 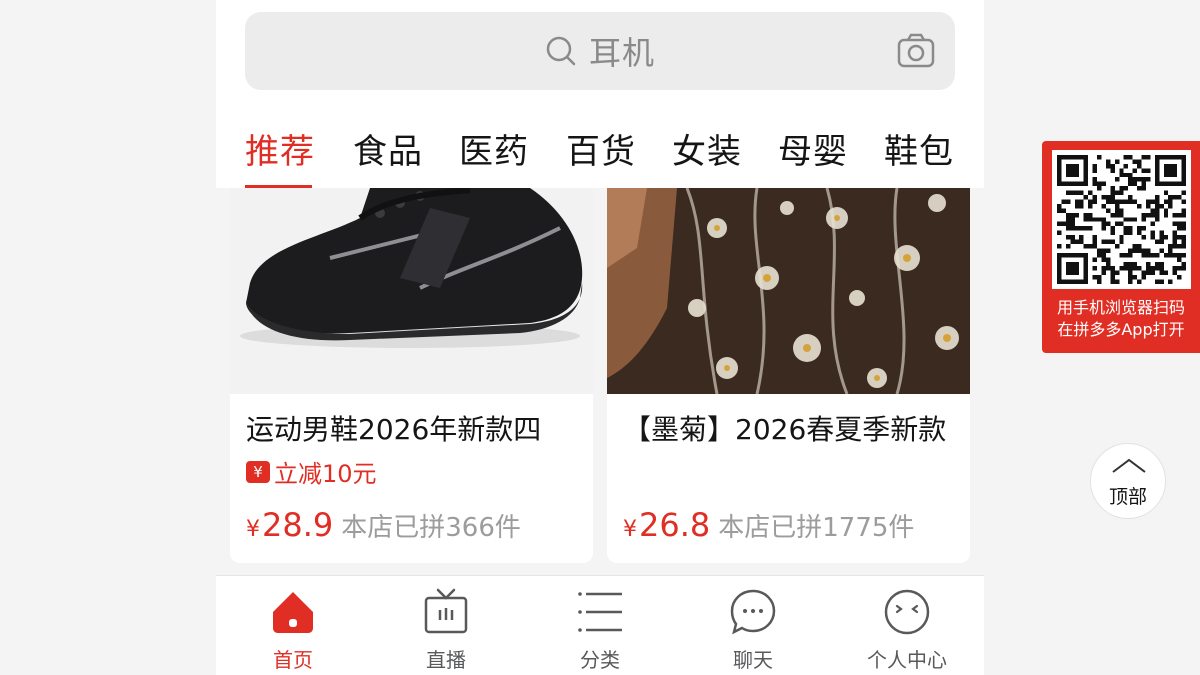 What do you see at coordinates (621, 53) in the screenshot?
I see `search-placeholder: 耳机` at bounding box center [621, 53].